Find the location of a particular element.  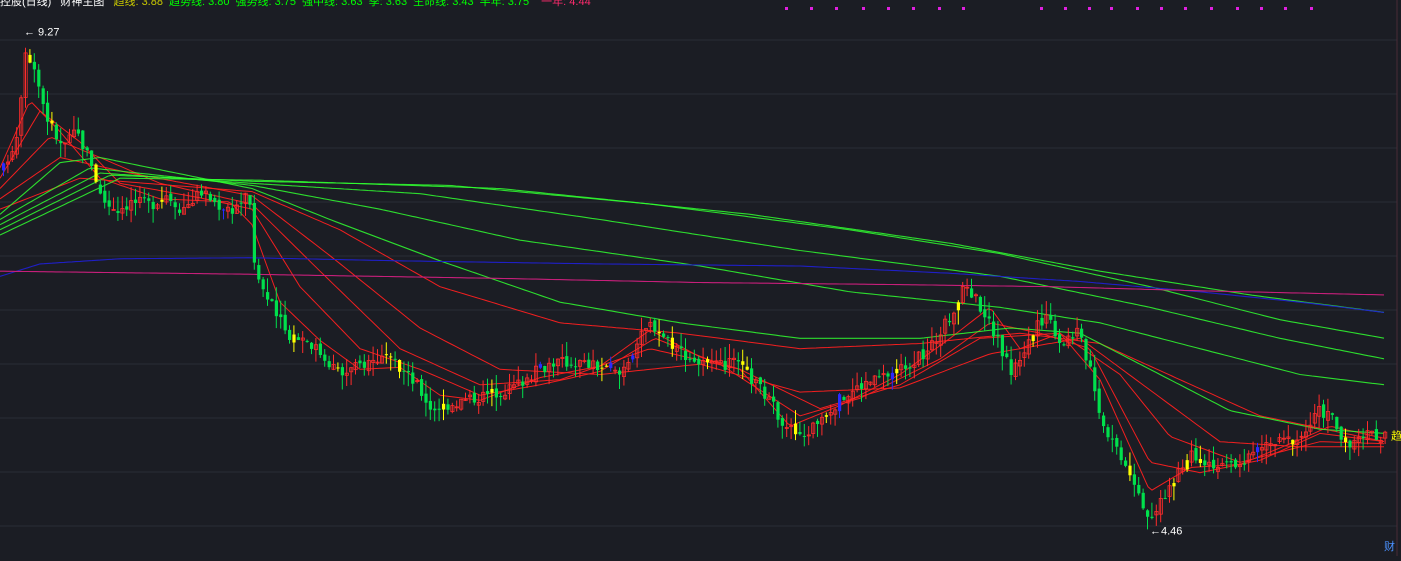

price-tag: 趋 is located at coordinates (1396, 435).